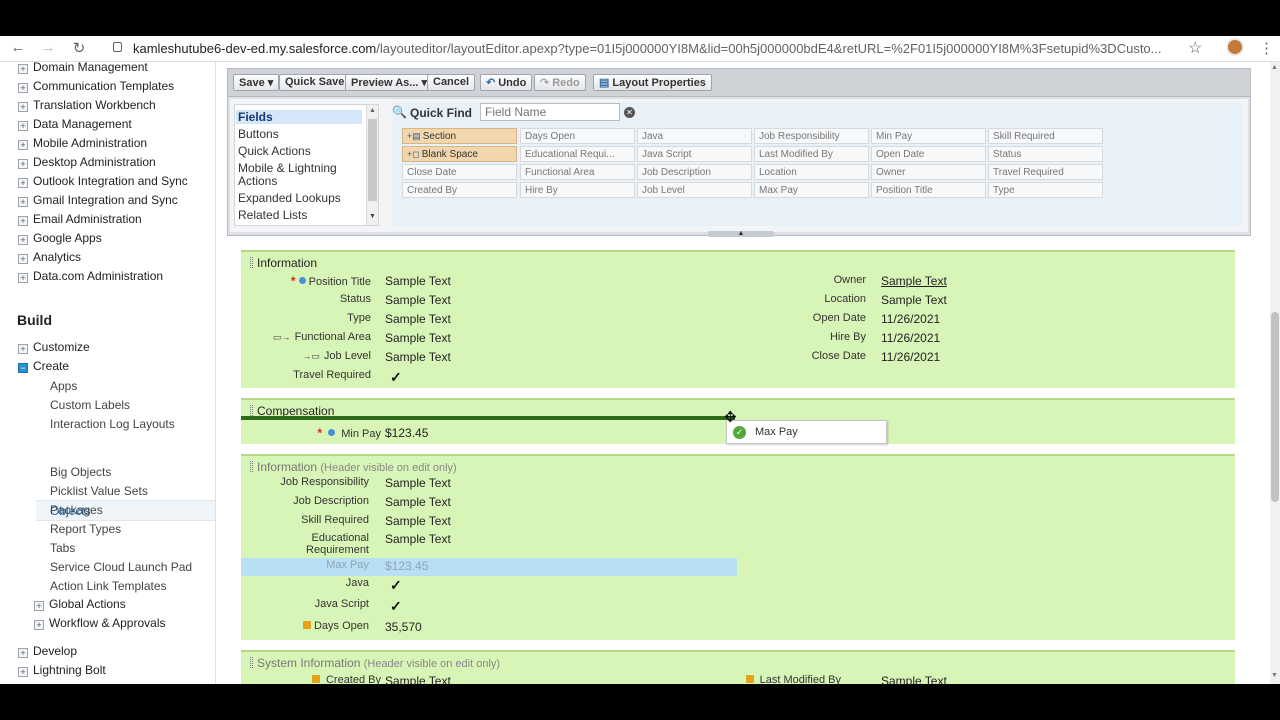 Image resolution: width=1280 pixels, height=720 pixels. I want to click on sidebar-item-lightning-bolt: + Lightning Bolt, so click(62, 671).